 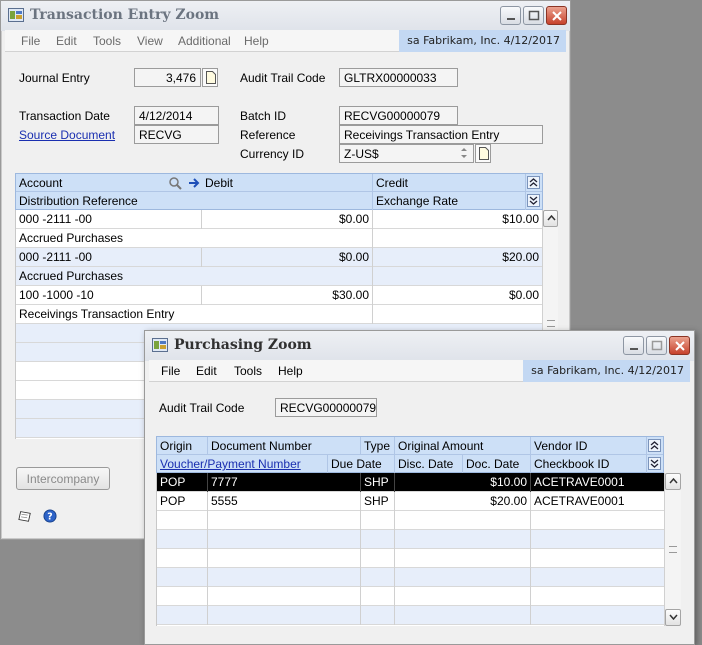 I want to click on intercompany-button: Intercompany, so click(x=63, y=478).